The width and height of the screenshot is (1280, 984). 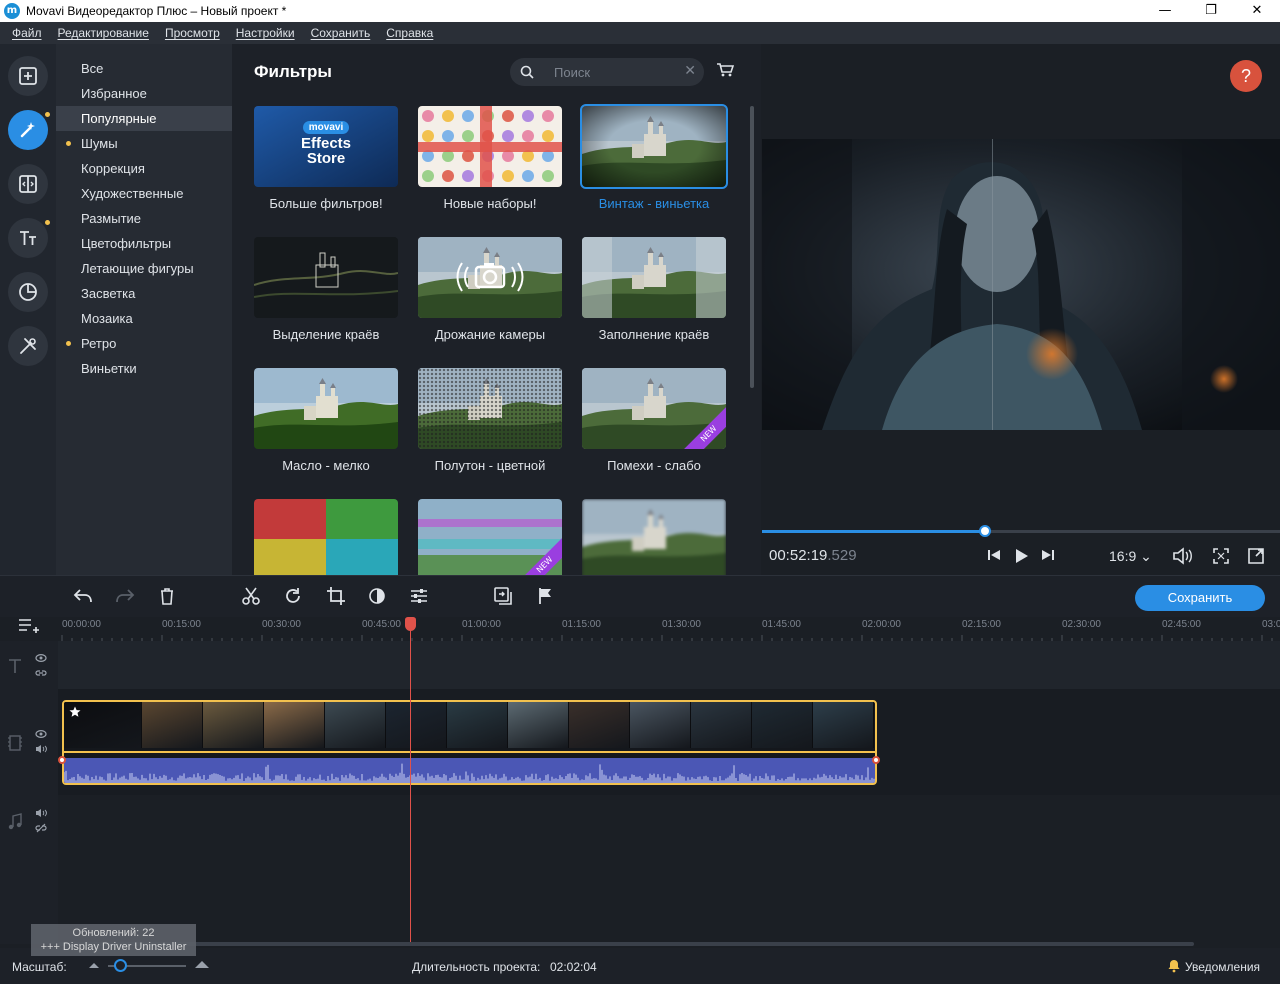 What do you see at coordinates (326, 158) in the screenshot?
I see `filter-tile: movavi Effects Store Больше фильтров!` at bounding box center [326, 158].